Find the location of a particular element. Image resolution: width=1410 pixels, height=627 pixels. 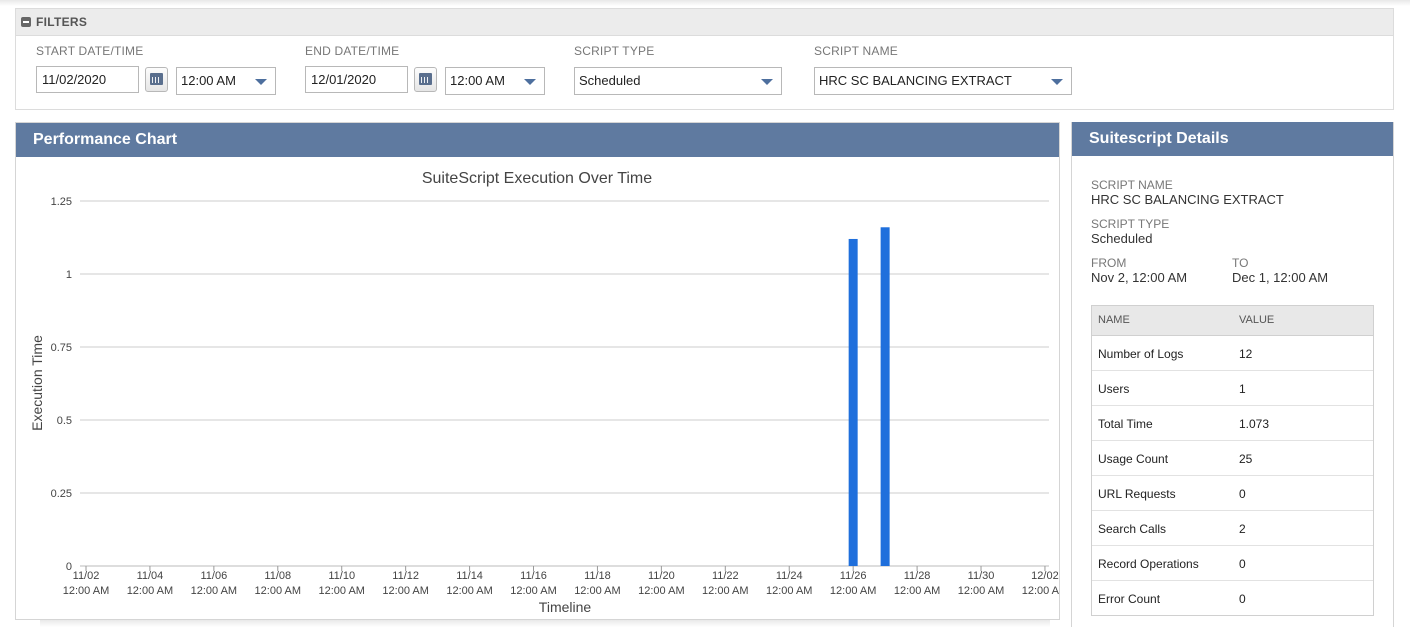

x-tick-date: 11/06 is located at coordinates (214, 576).